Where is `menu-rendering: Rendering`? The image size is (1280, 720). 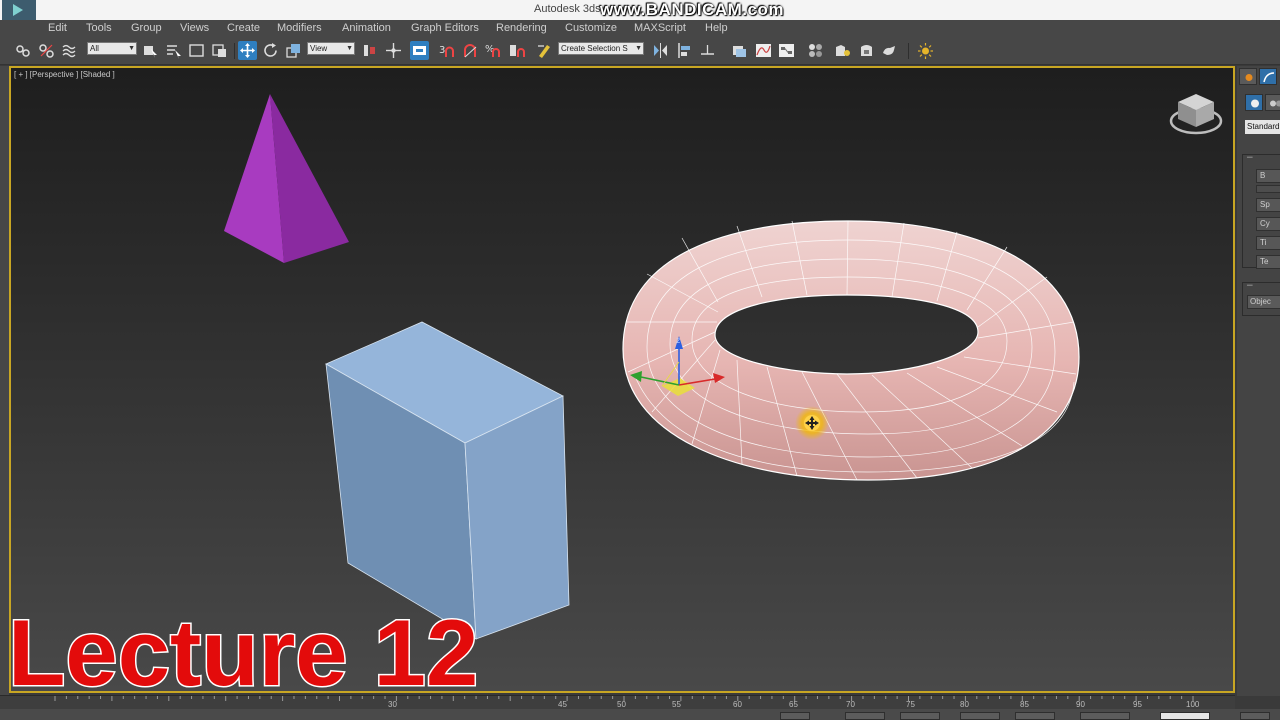 menu-rendering: Rendering is located at coordinates (521, 28).